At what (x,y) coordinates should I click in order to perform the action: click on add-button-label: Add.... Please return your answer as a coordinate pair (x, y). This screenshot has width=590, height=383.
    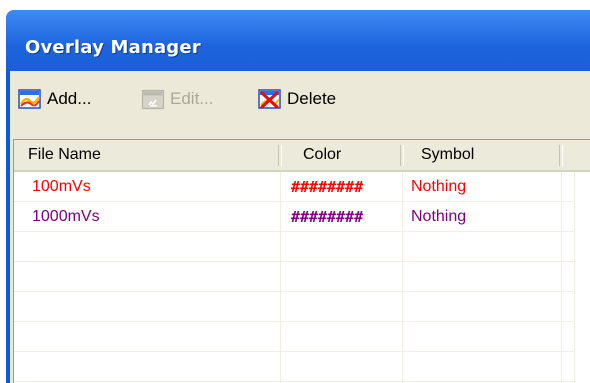
    Looking at the image, I should click on (69, 98).